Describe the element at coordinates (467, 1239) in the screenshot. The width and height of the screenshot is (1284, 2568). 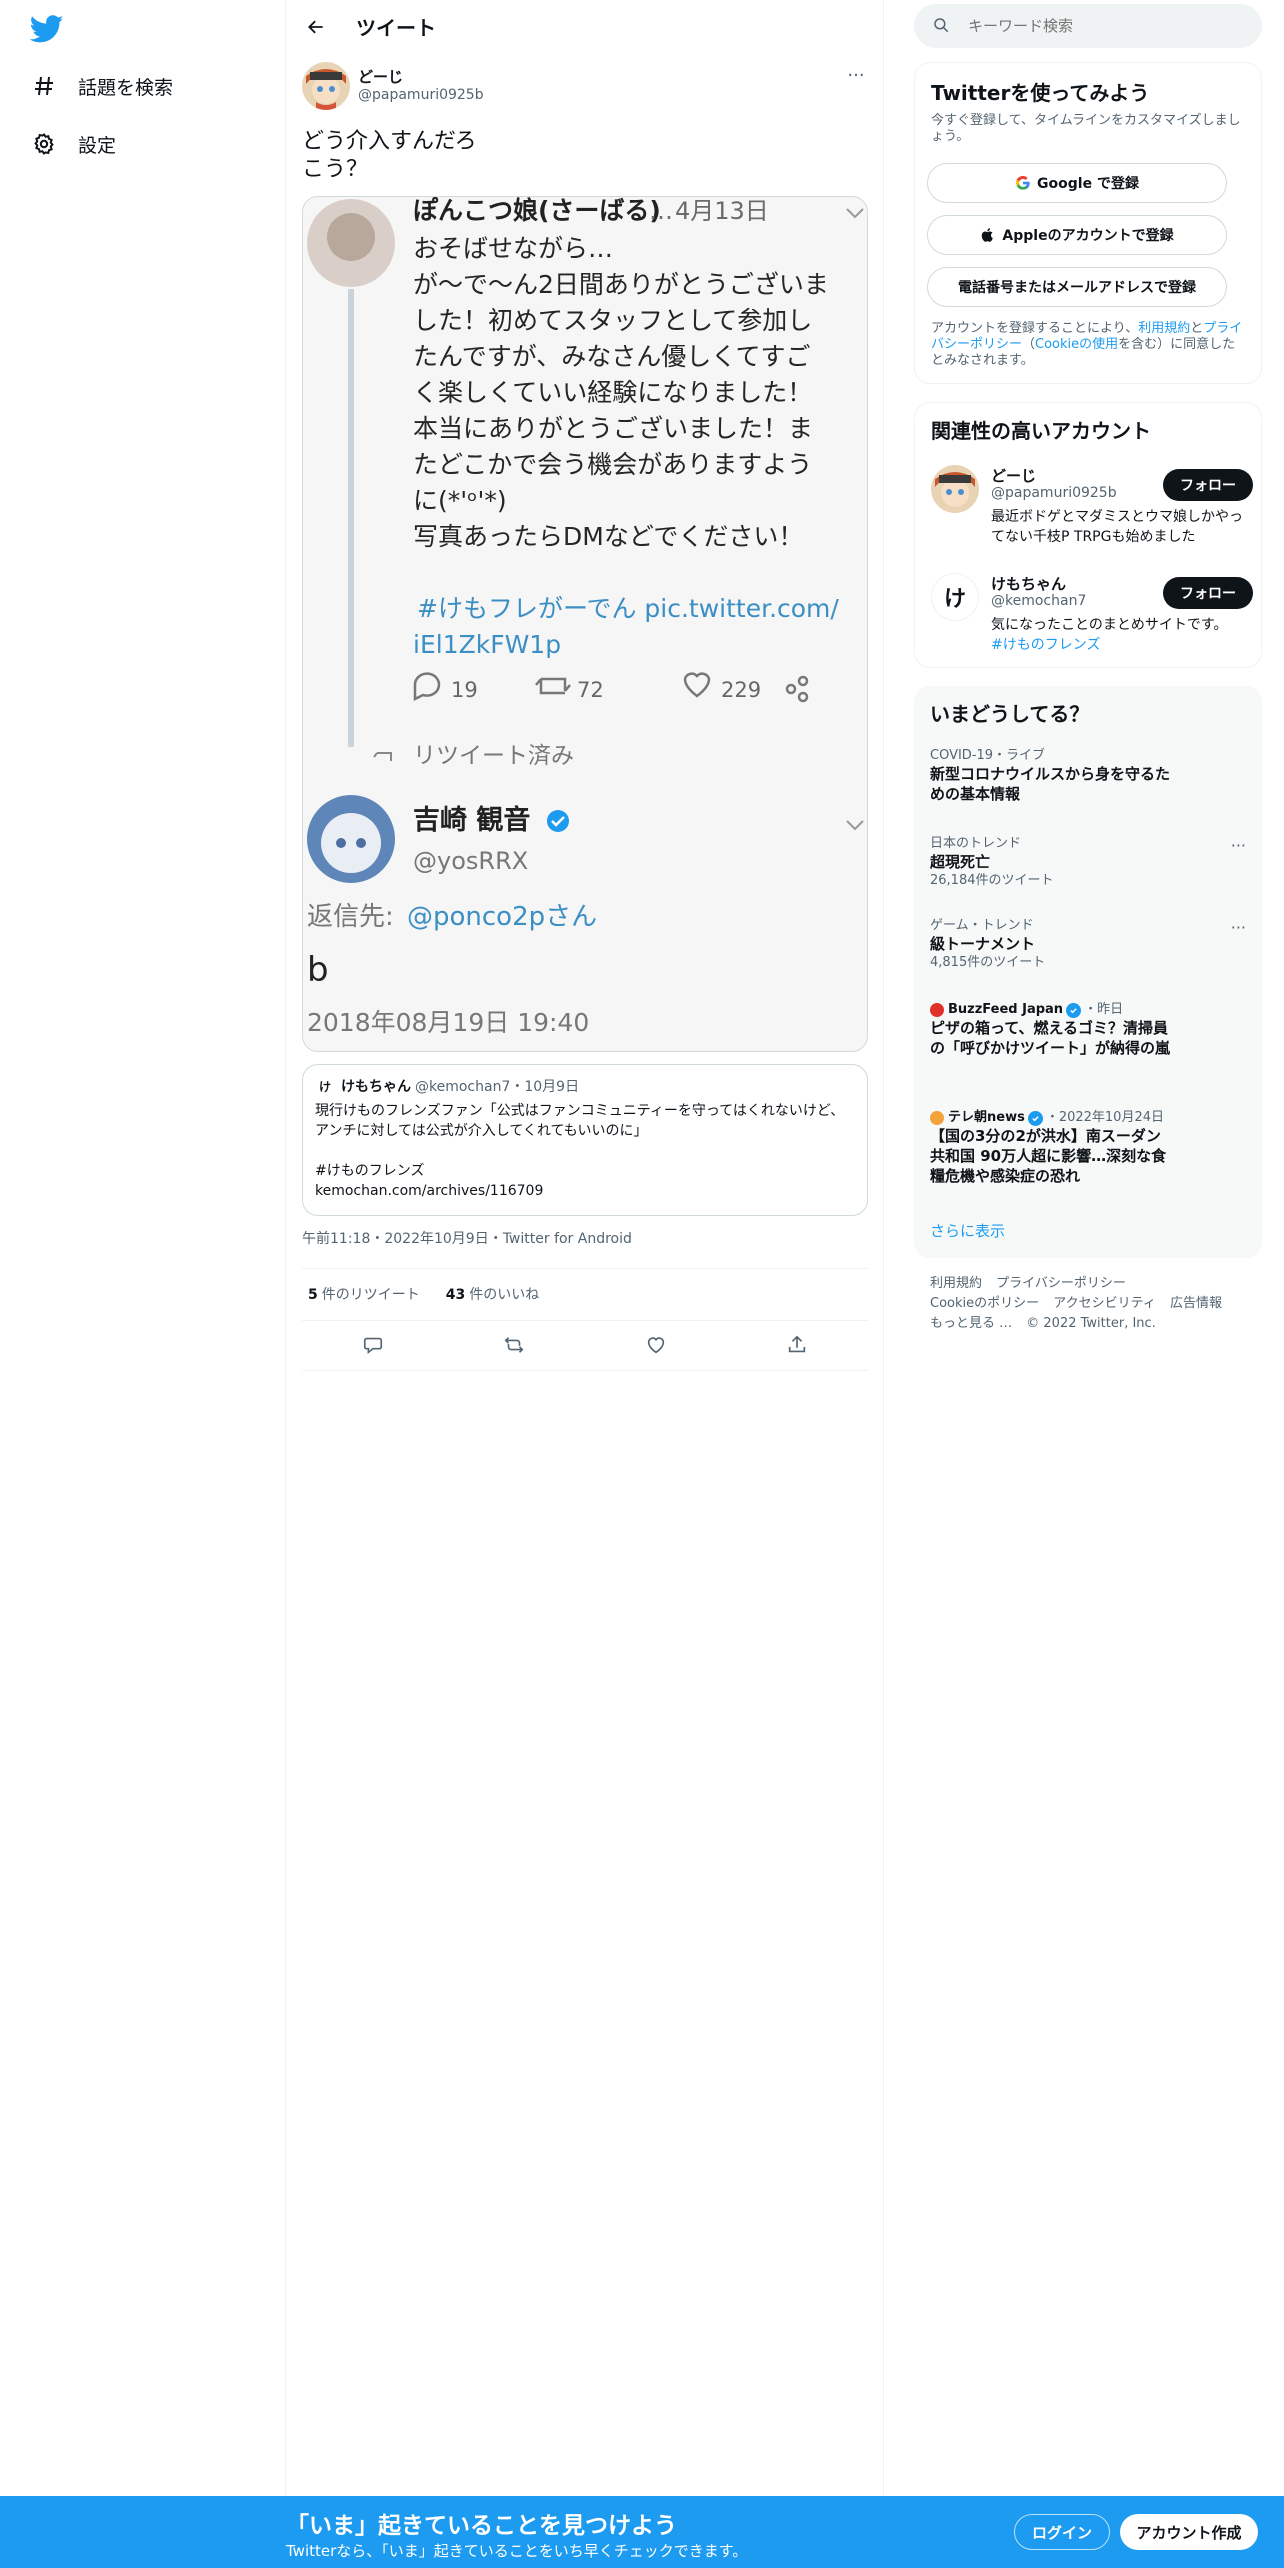
I see `tweet-timestamp: 午前11:18・2022年10月9日・Twitter for Android` at that location.